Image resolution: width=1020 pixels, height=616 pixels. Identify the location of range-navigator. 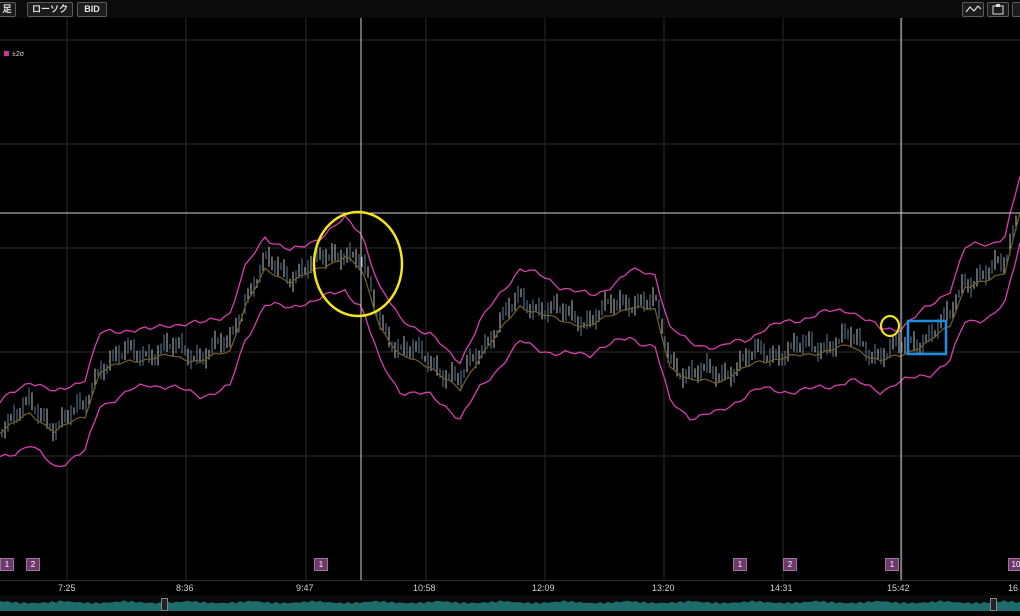
(510, 603).